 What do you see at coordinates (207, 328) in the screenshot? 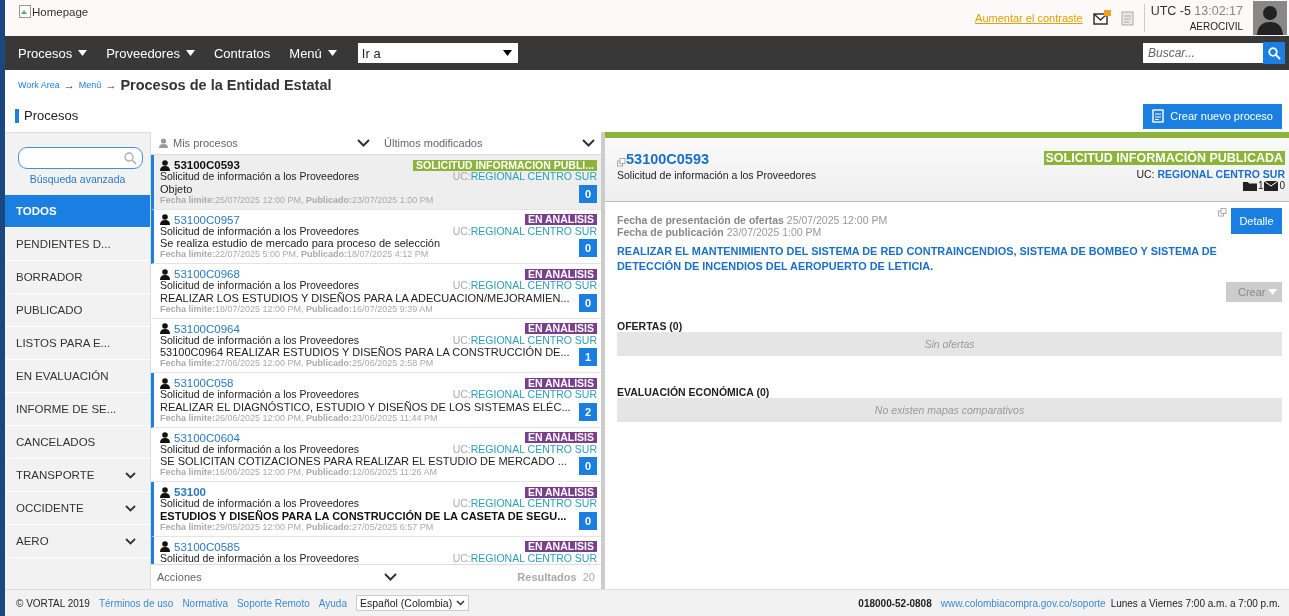
I see `process-id-link: 53100C0964` at bounding box center [207, 328].